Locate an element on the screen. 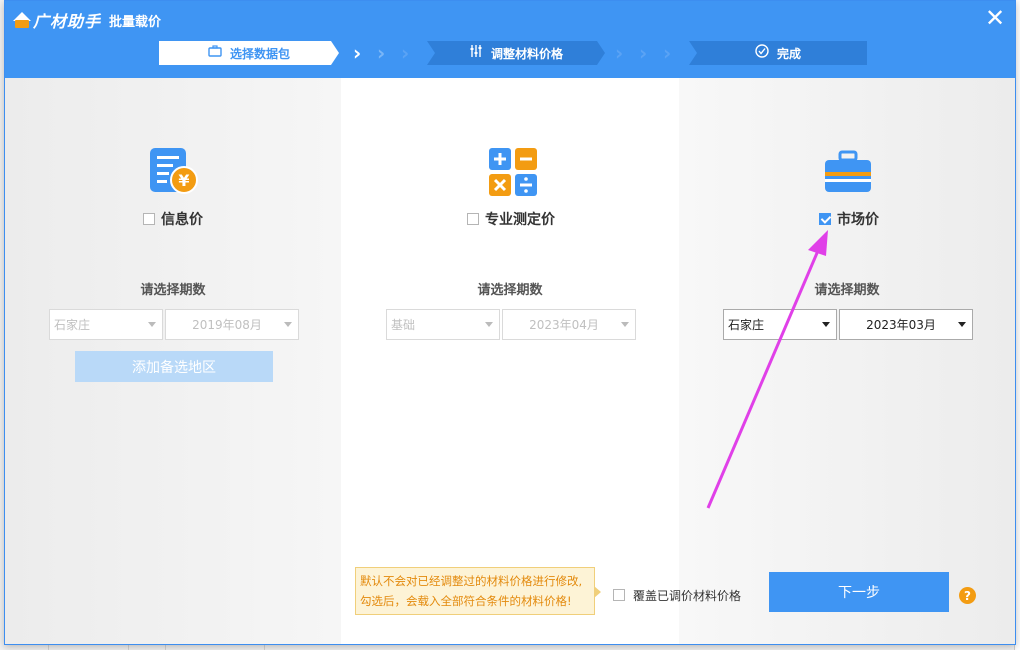  period-select-value: 2019年08月 is located at coordinates (227, 325).